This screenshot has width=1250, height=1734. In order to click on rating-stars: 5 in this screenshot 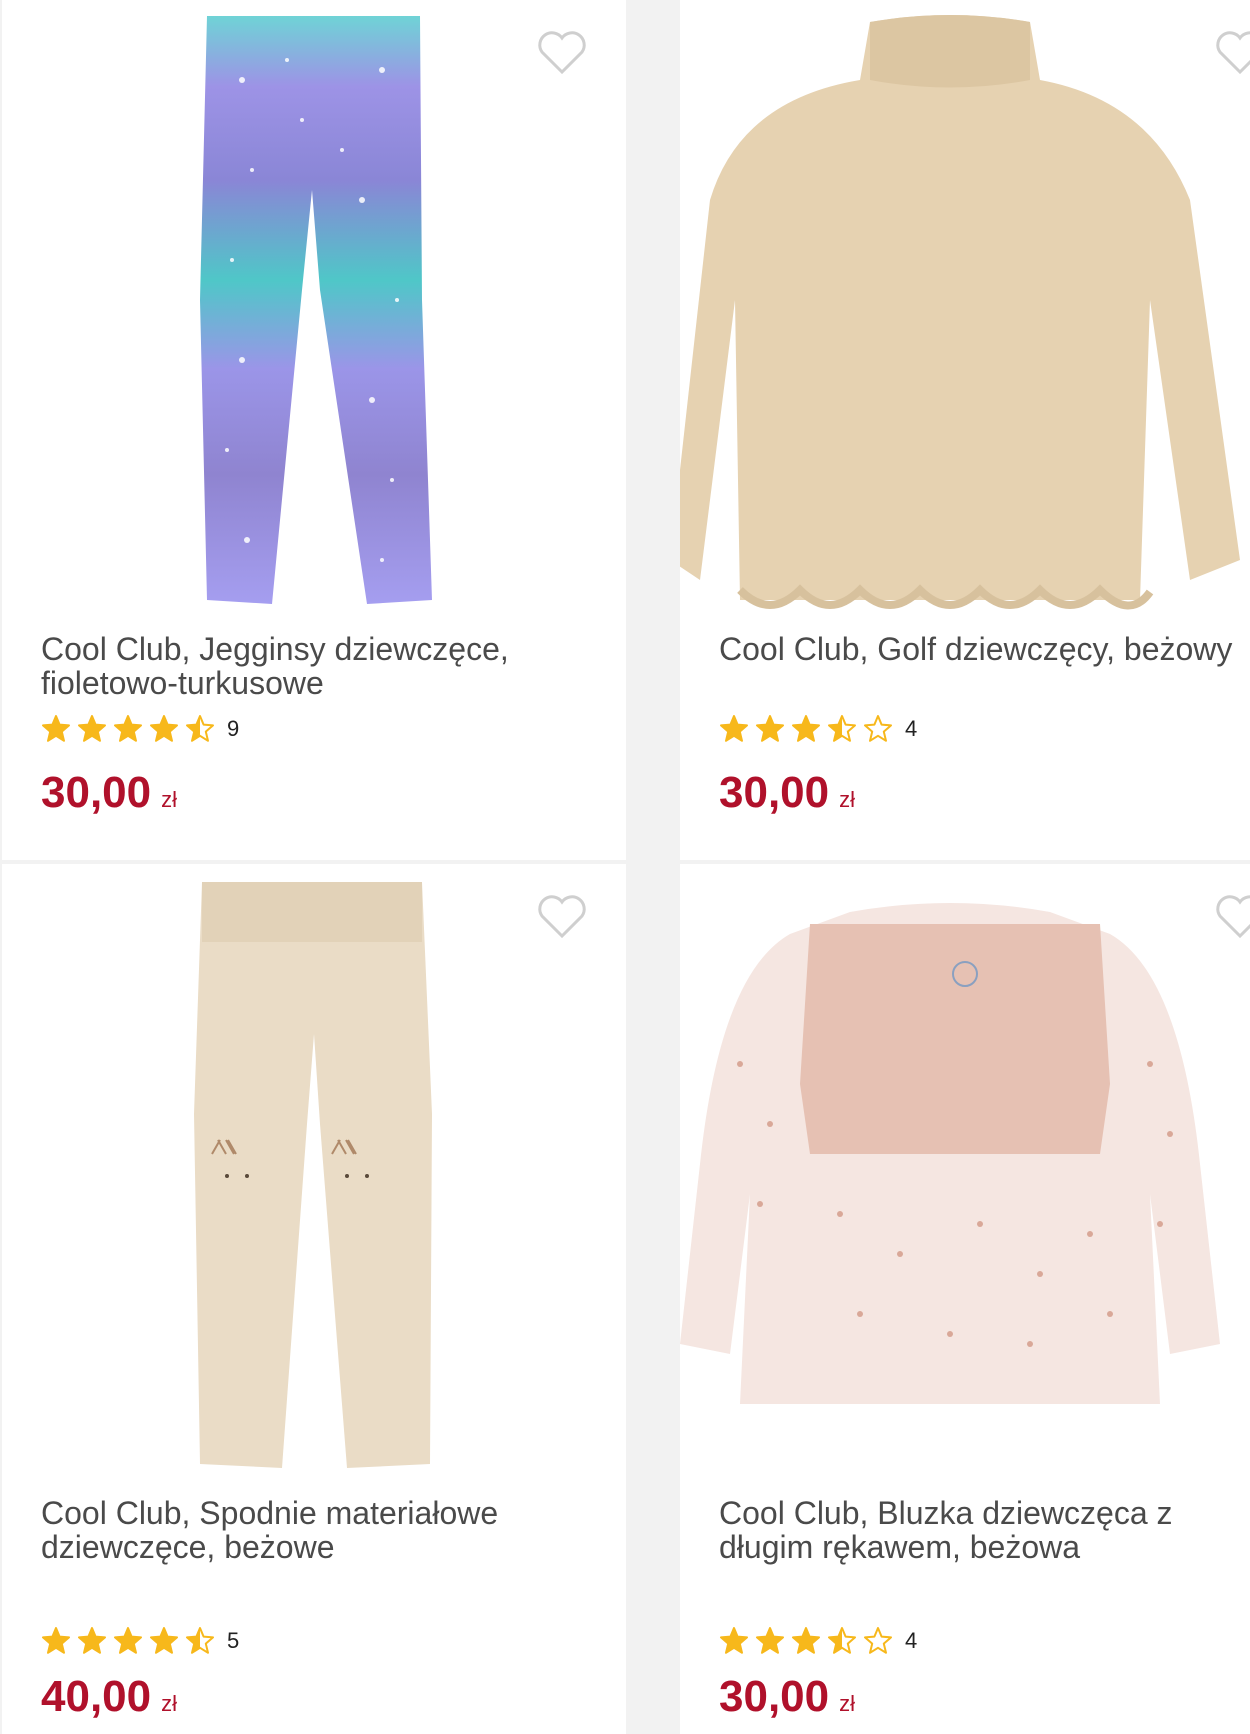, I will do `click(140, 1641)`.